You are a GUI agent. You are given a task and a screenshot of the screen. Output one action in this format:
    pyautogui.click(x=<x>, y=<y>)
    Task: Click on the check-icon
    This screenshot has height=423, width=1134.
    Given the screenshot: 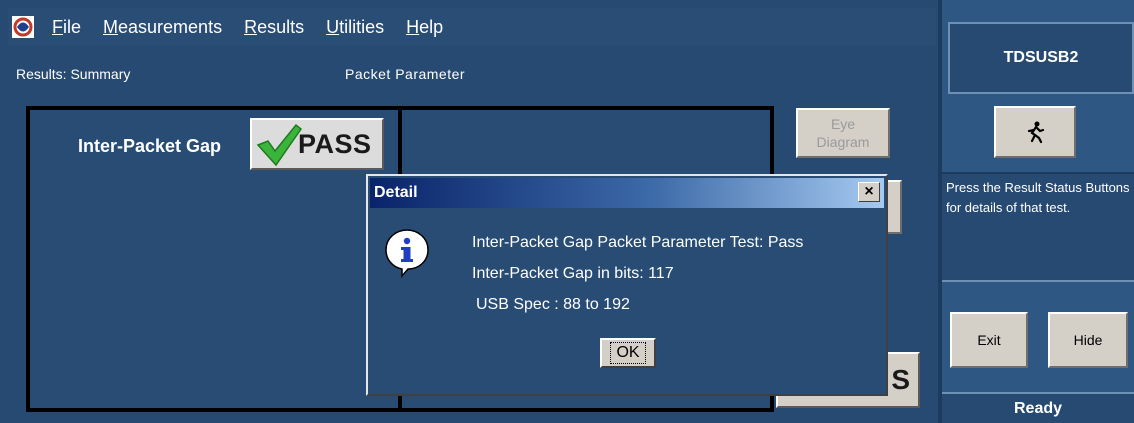 What is the action you would take?
    pyautogui.click(x=279, y=145)
    